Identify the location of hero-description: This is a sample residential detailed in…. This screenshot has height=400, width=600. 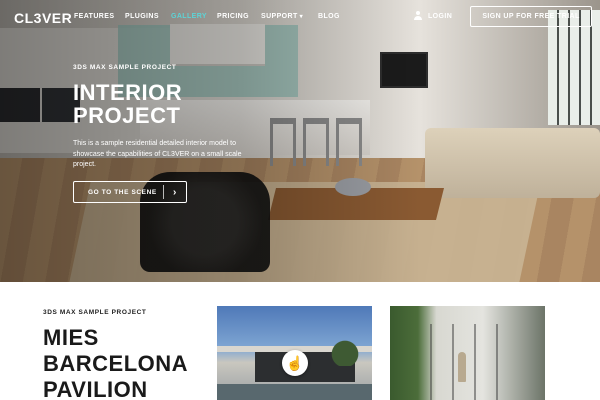
(157, 154).